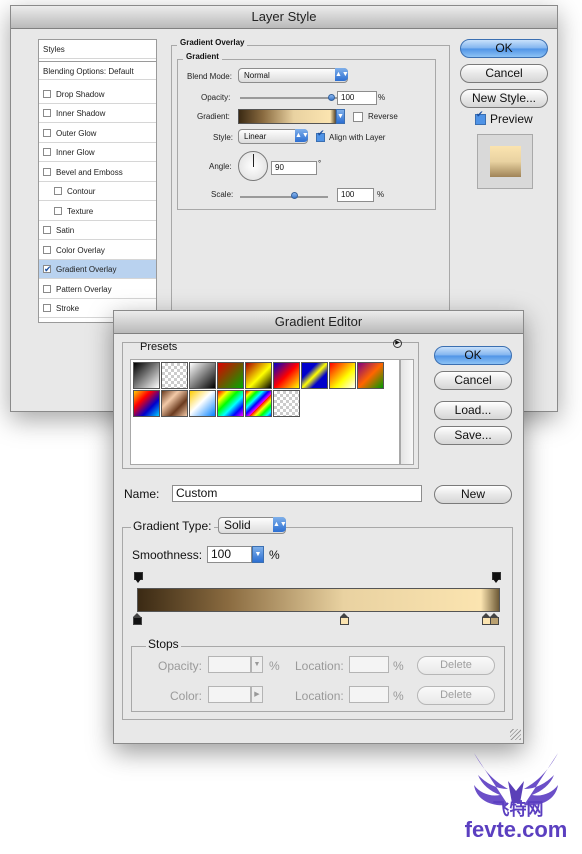  I want to click on stop-opacity-delete-button: Delete, so click(456, 665).